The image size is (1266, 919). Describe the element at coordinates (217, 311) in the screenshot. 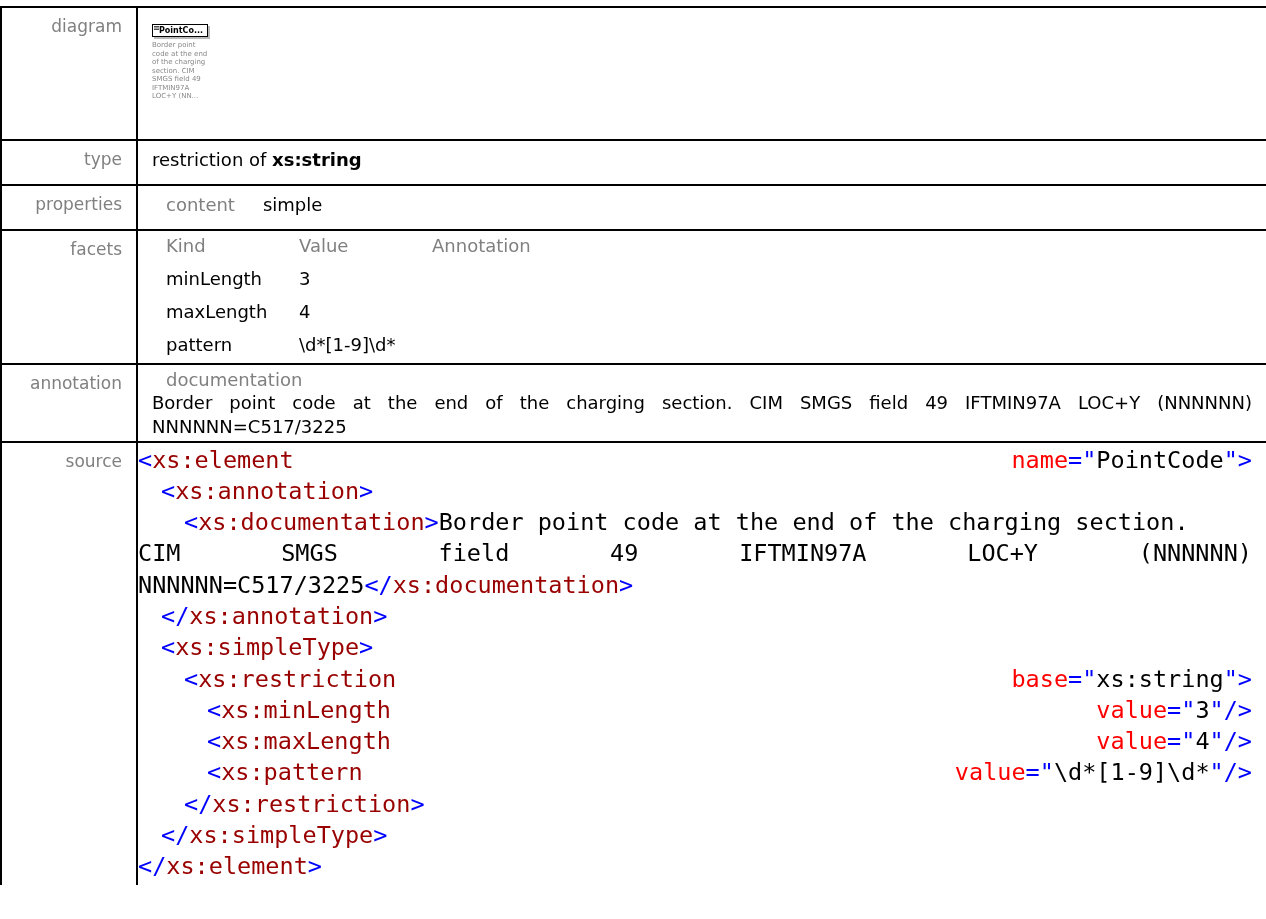

I see `facet-kind: maxLength` at that location.